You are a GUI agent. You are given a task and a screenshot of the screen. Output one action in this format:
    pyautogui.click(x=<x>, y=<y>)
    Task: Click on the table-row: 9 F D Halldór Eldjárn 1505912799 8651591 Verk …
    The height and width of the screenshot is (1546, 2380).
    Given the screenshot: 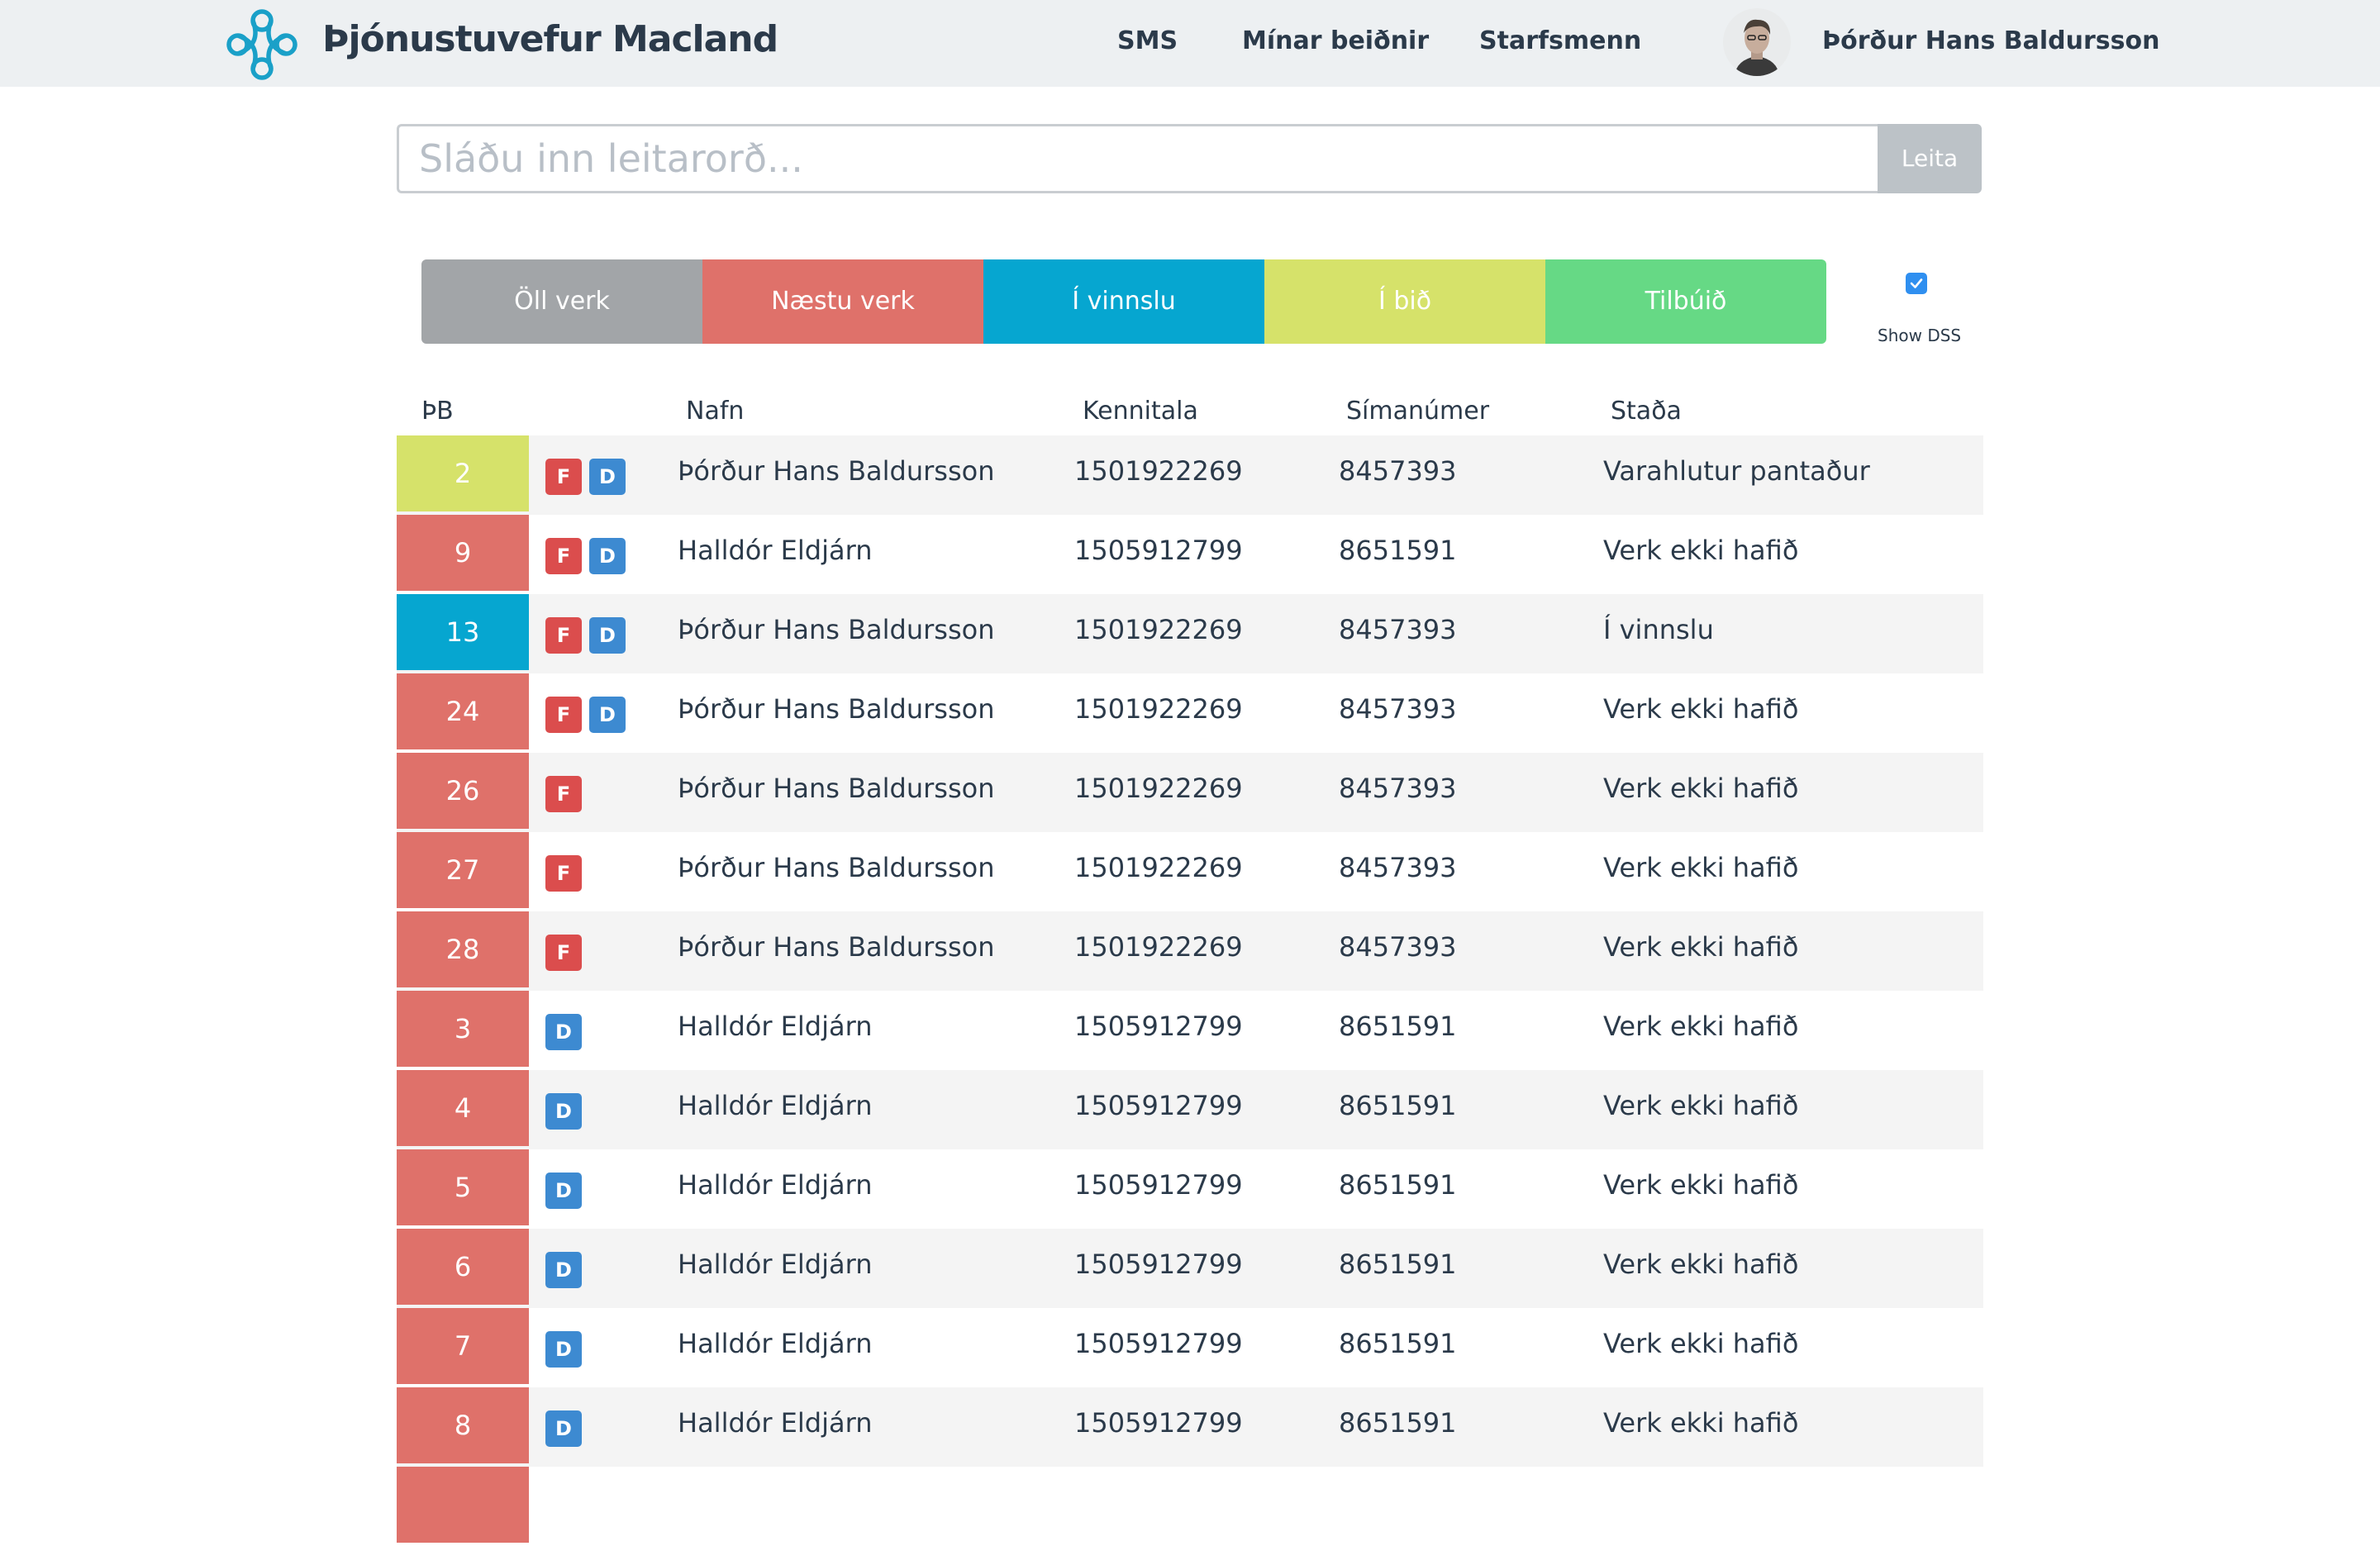 What is the action you would take?
    pyautogui.click(x=1190, y=554)
    